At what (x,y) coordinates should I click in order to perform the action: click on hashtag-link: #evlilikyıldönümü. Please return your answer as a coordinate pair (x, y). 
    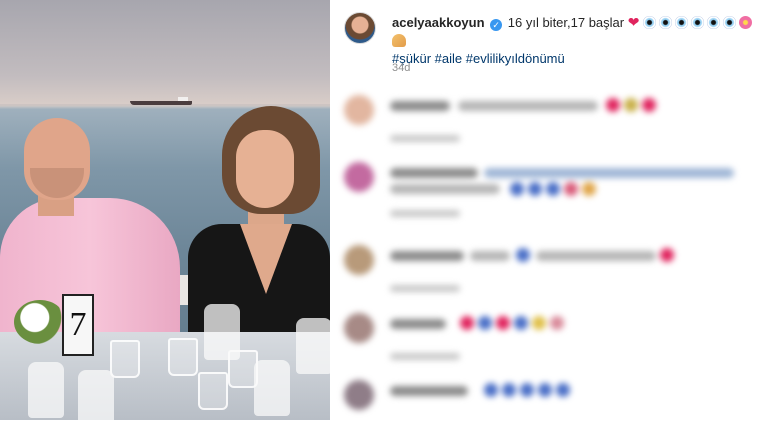
    Looking at the image, I should click on (515, 58).